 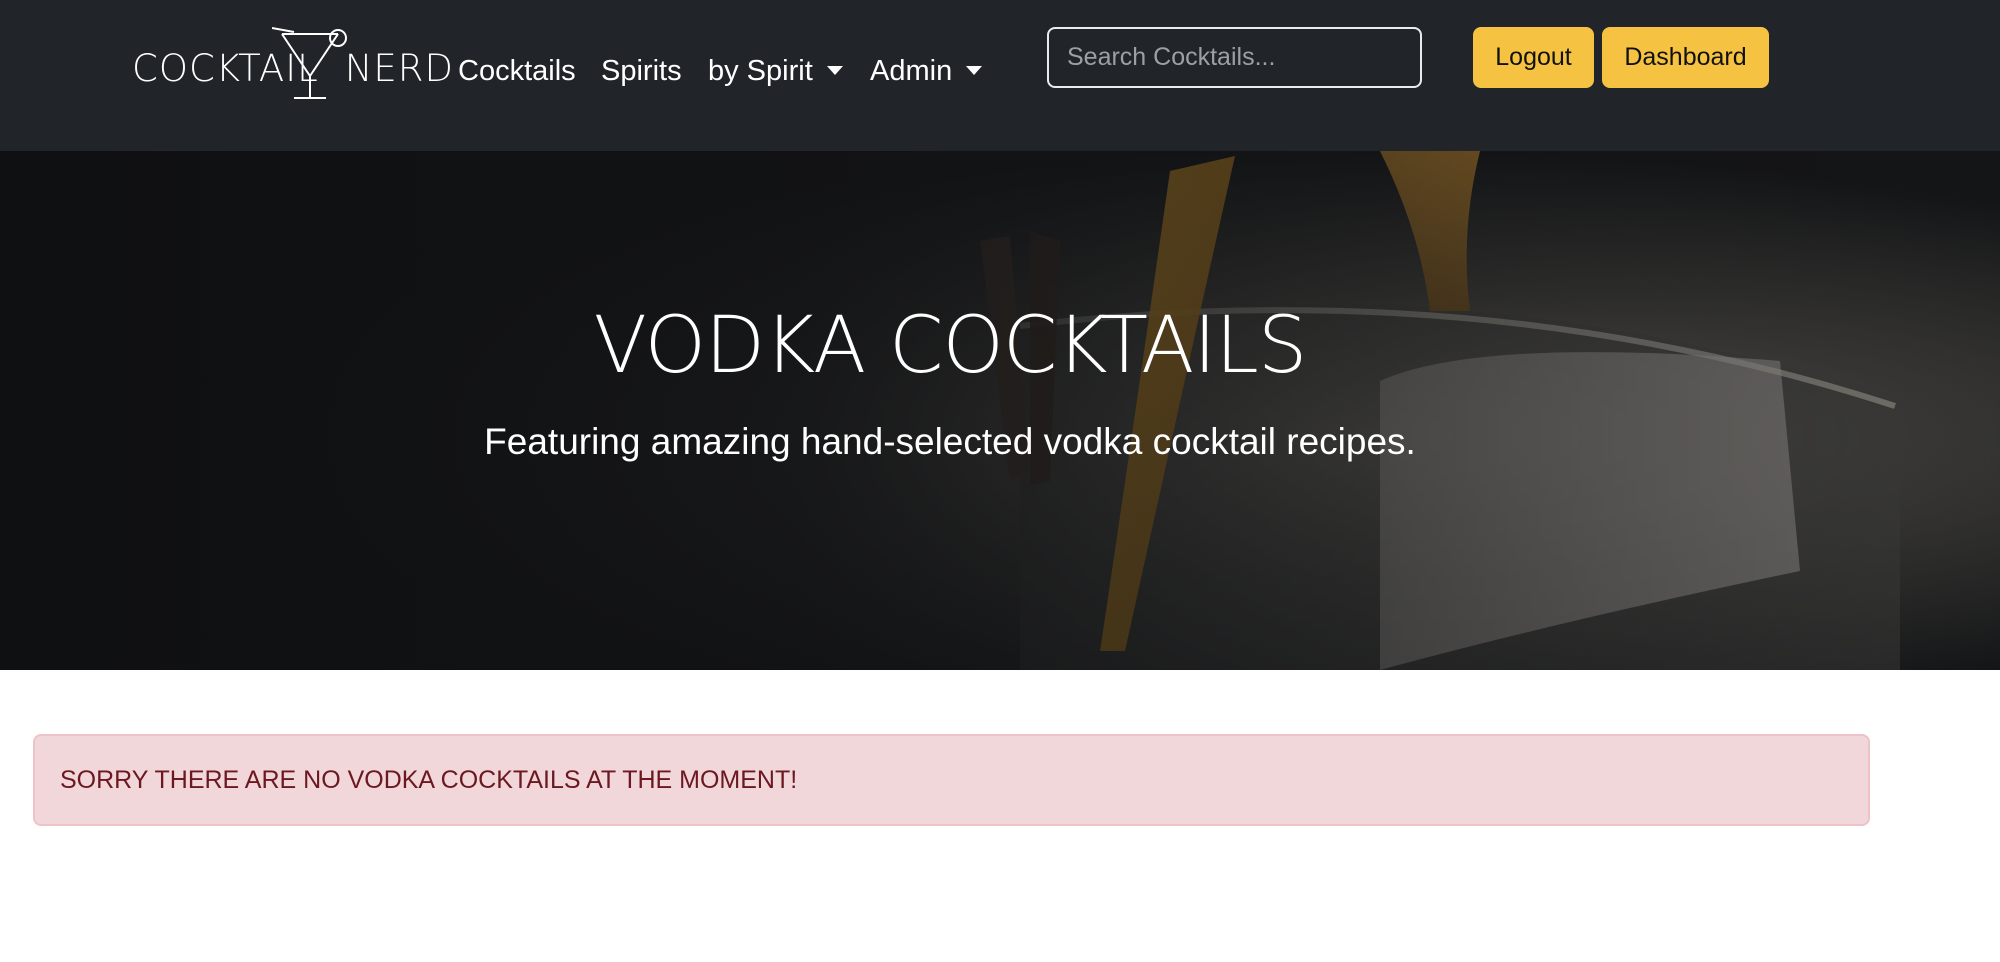 I want to click on nav-admin-label: Admin, so click(x=911, y=71).